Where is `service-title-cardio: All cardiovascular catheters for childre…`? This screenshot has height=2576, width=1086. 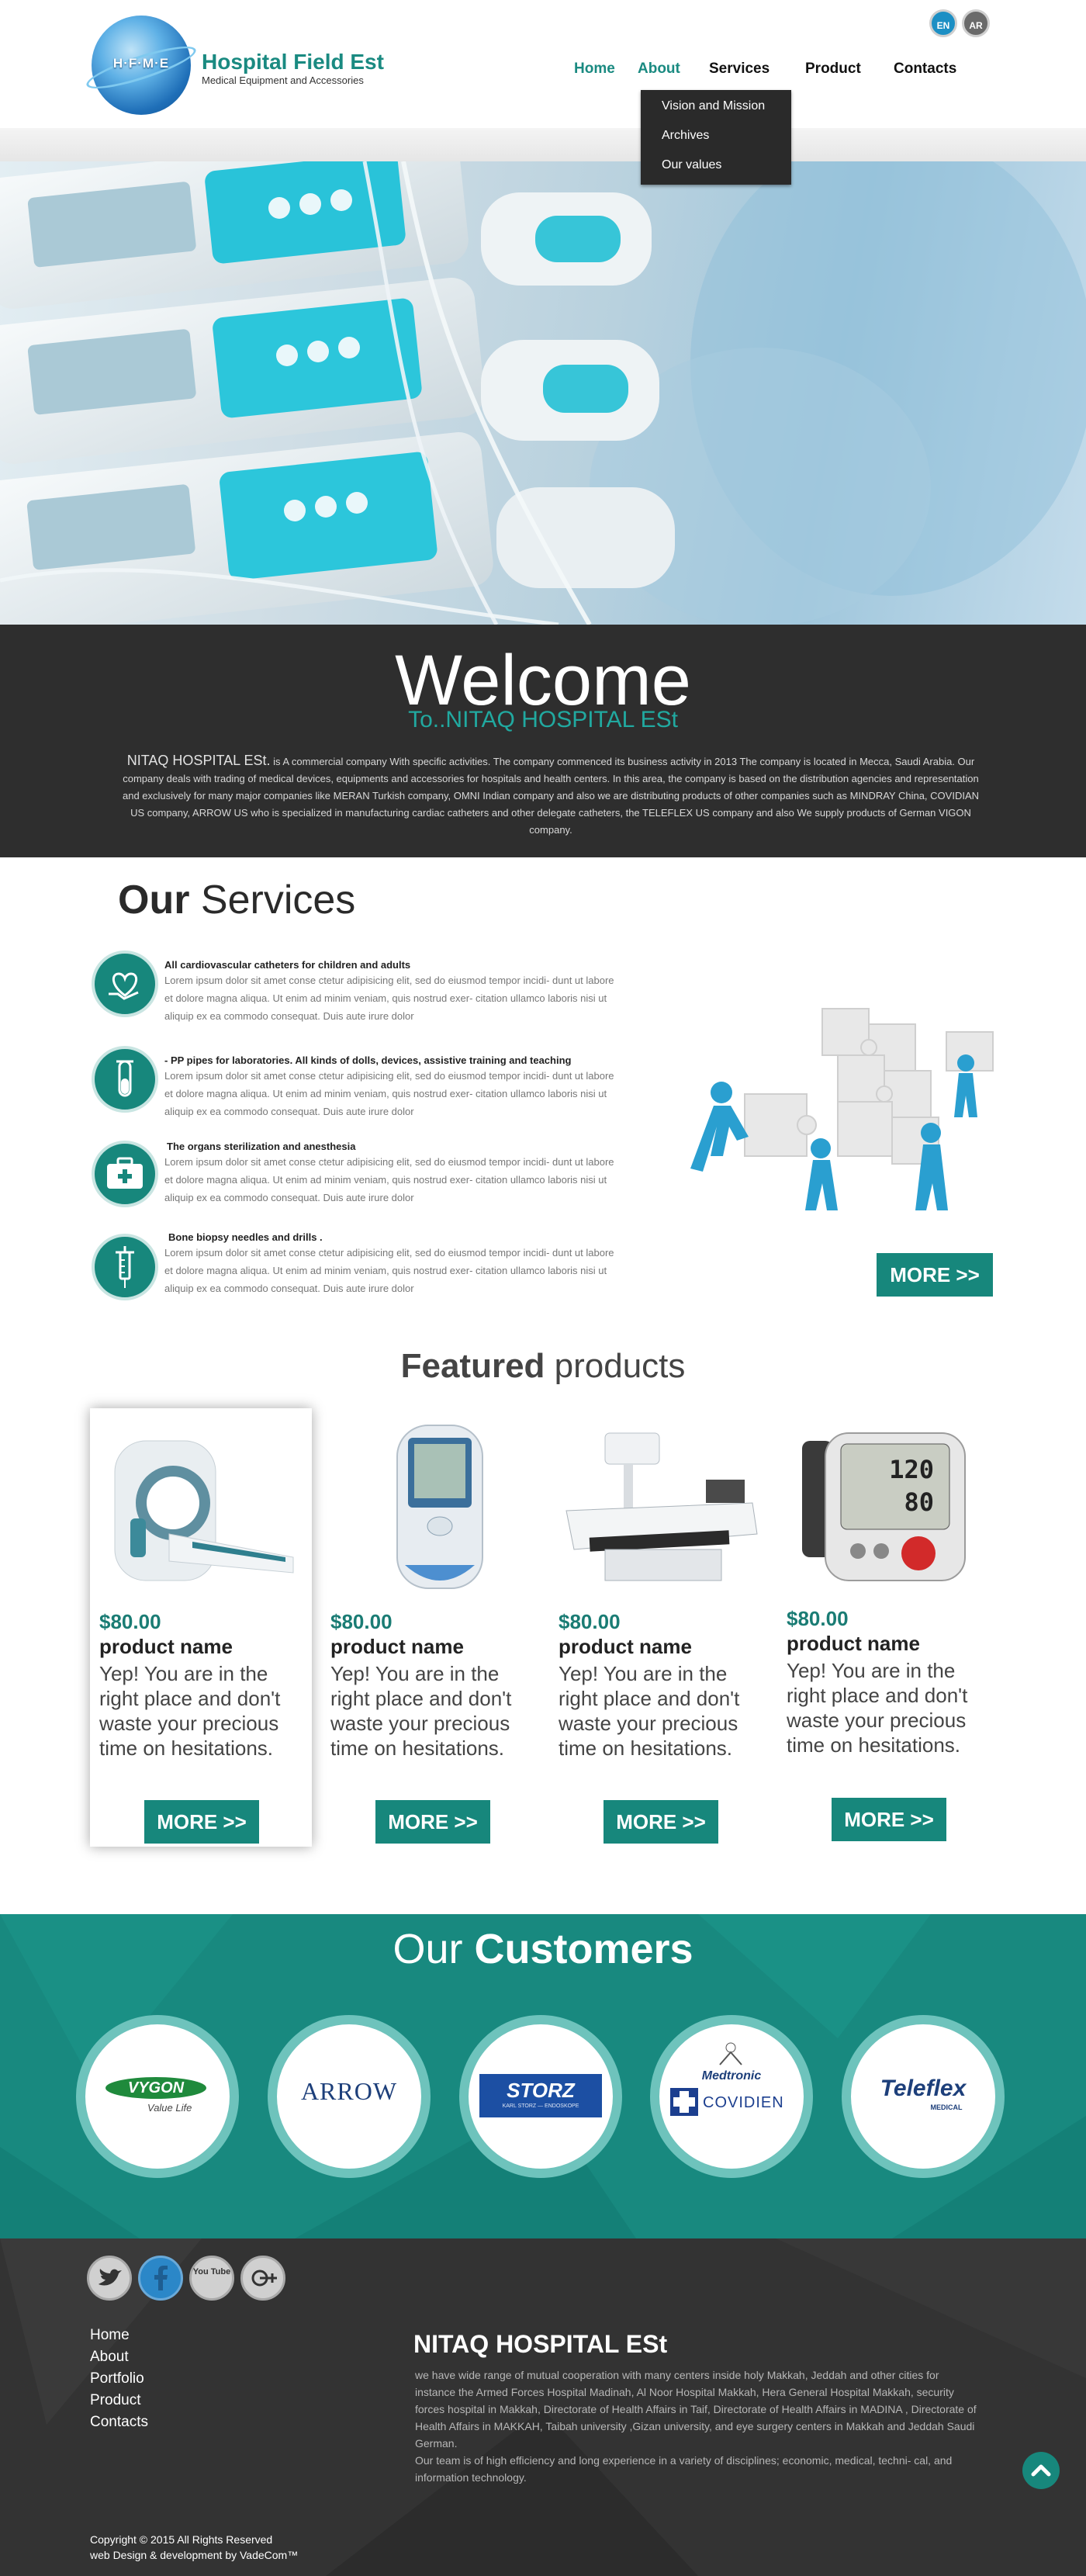
service-title-cardio: All cardiovascular catheters for childre… is located at coordinates (287, 965).